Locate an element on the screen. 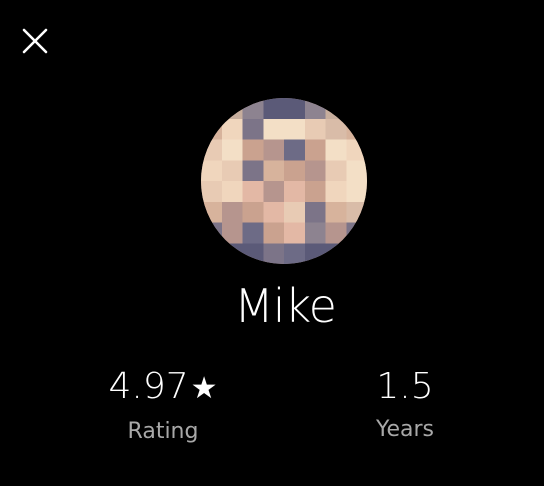 The height and width of the screenshot is (486, 544). avatar is located at coordinates (284, 181).